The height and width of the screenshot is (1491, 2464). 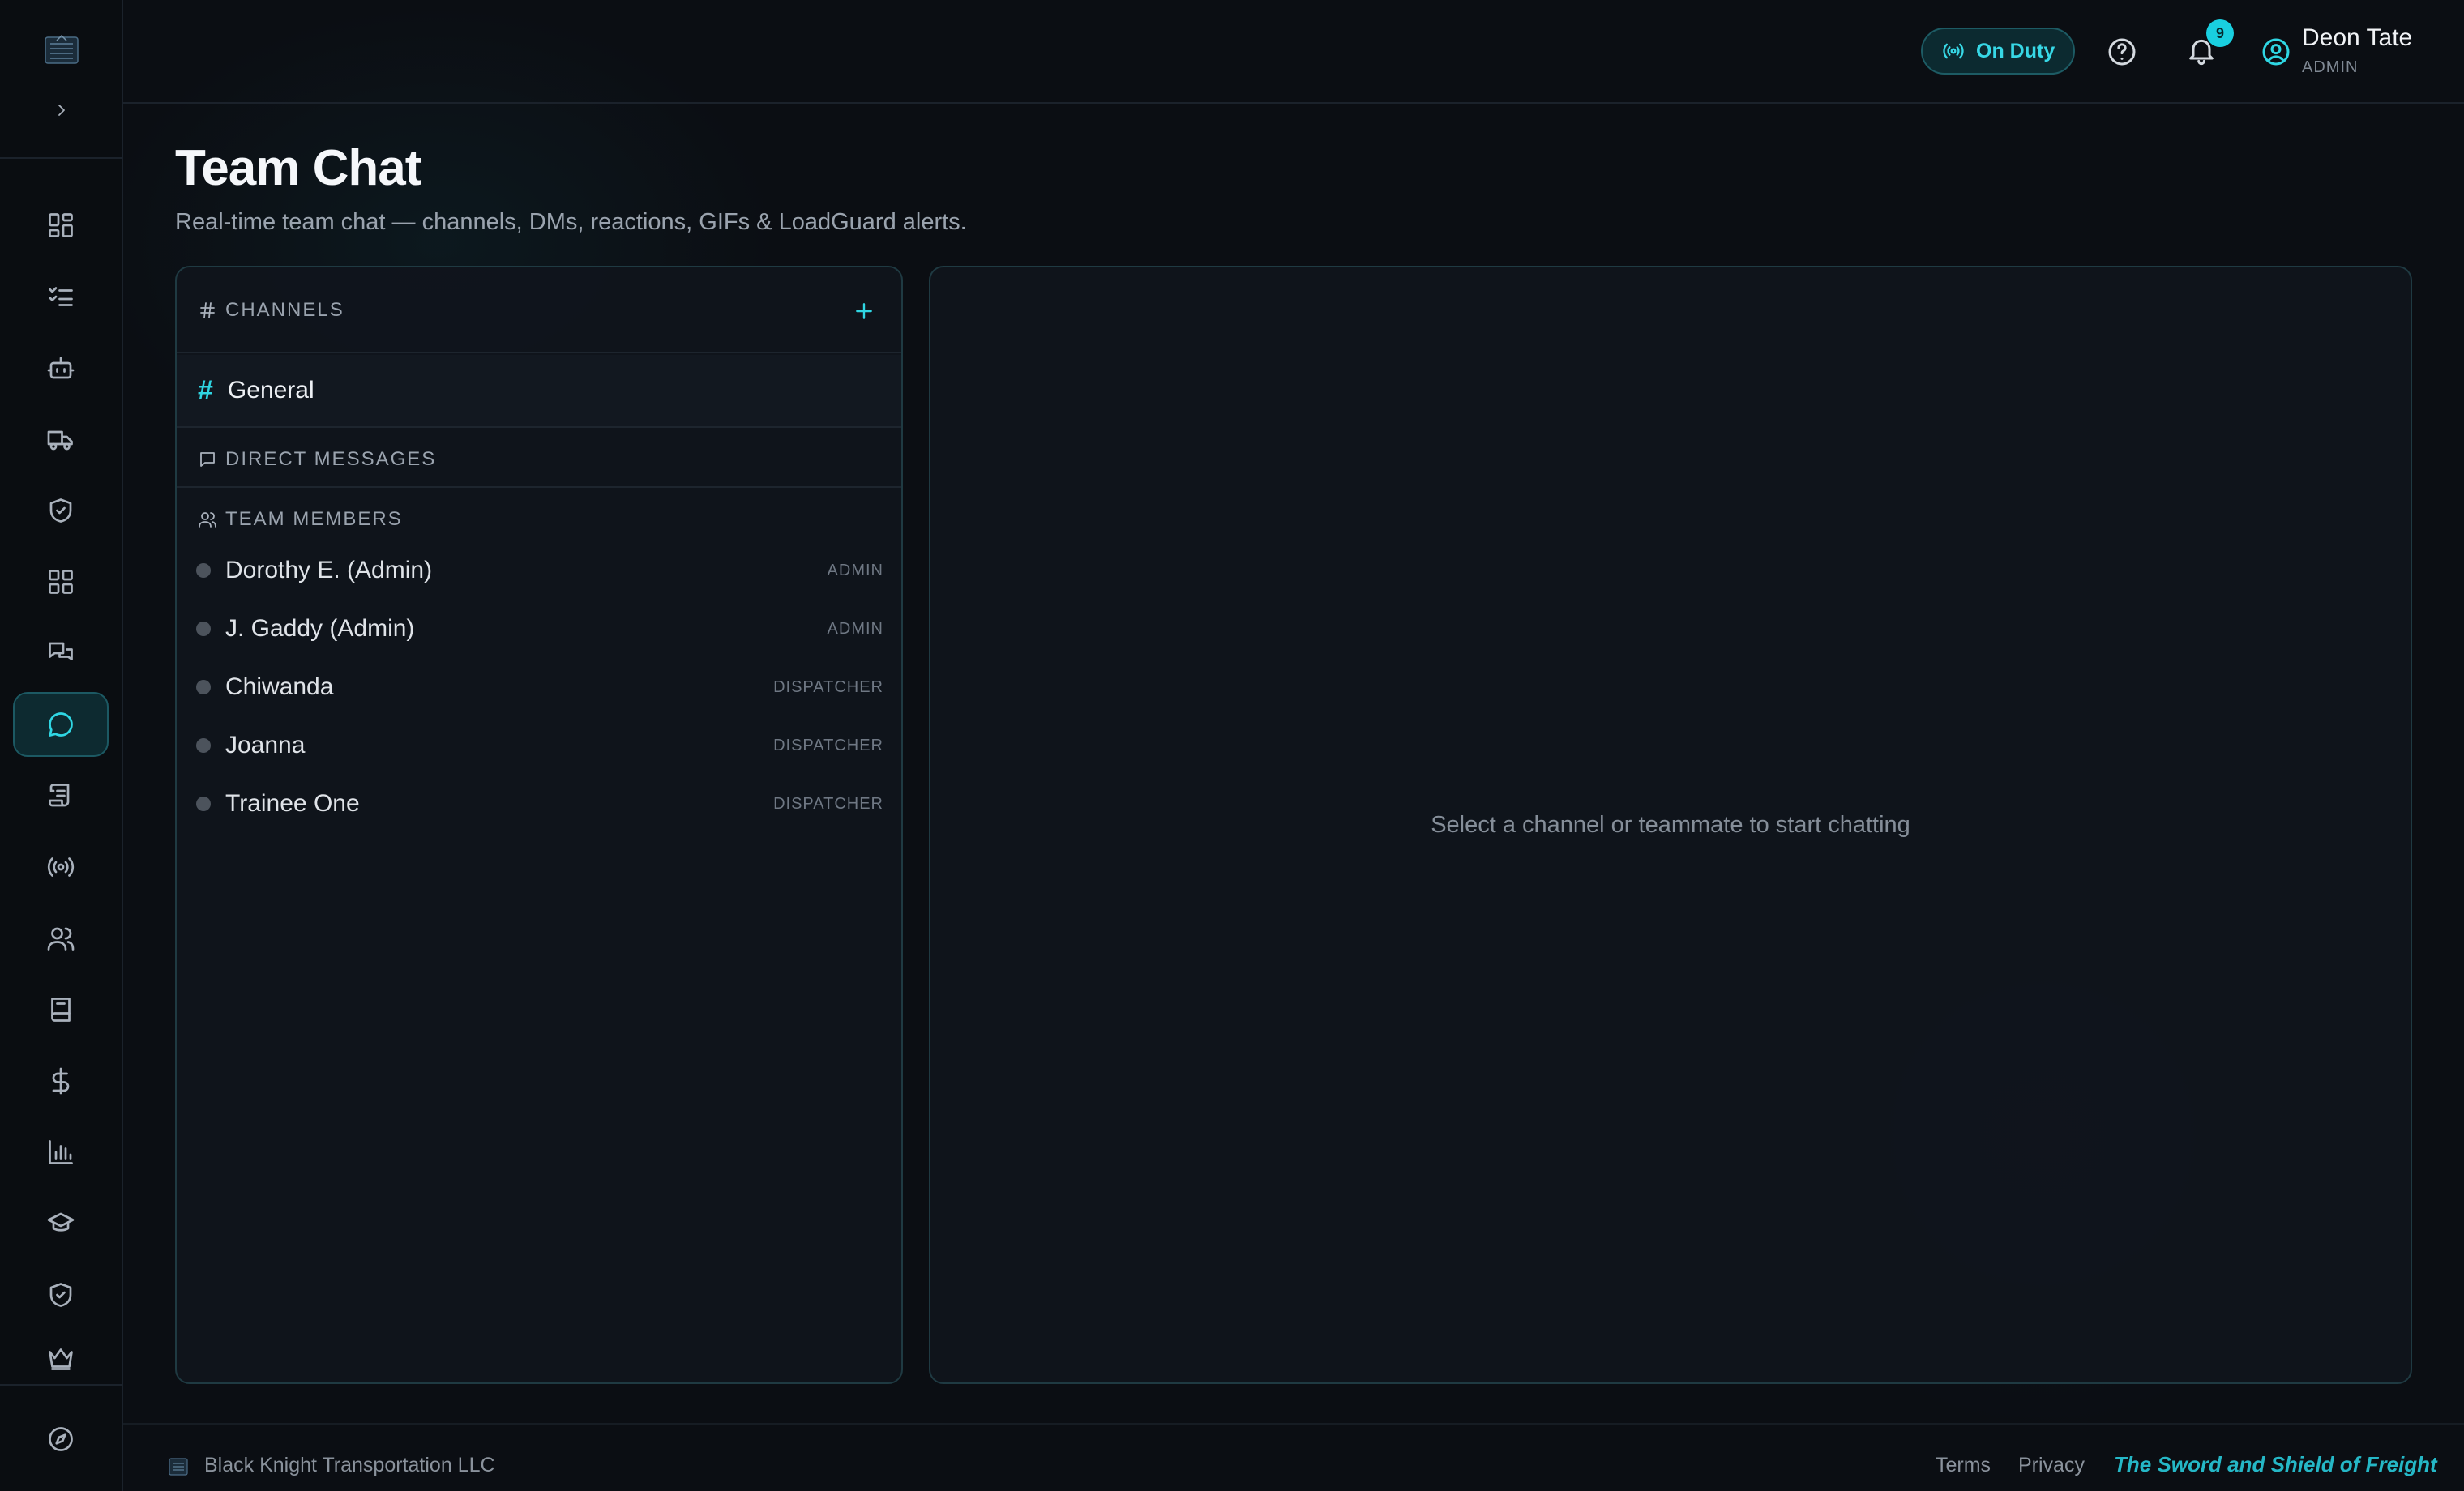 What do you see at coordinates (539, 390) in the screenshot?
I see `channel-item-general: # General` at bounding box center [539, 390].